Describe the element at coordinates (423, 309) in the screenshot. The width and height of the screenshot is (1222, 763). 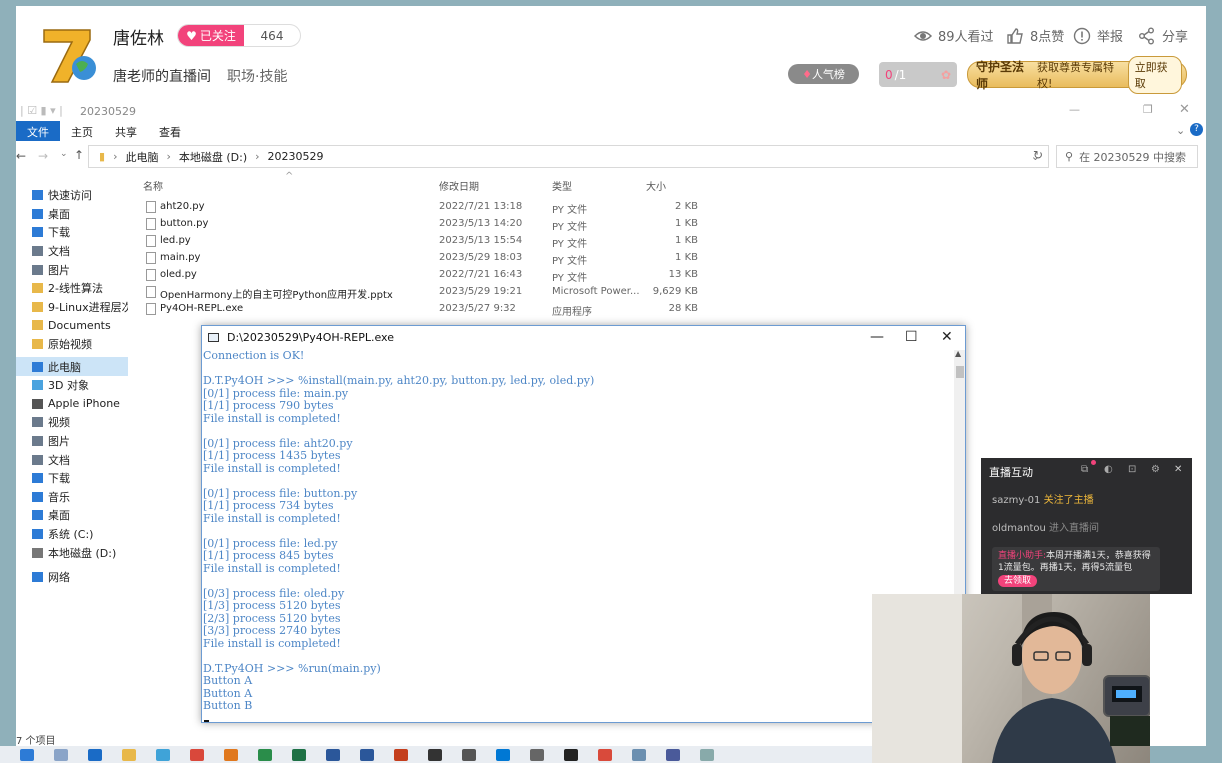
I see `file-row: Py4OH-REPL.exe 2023/5/27 9:32 应用程序 28 KB` at that location.